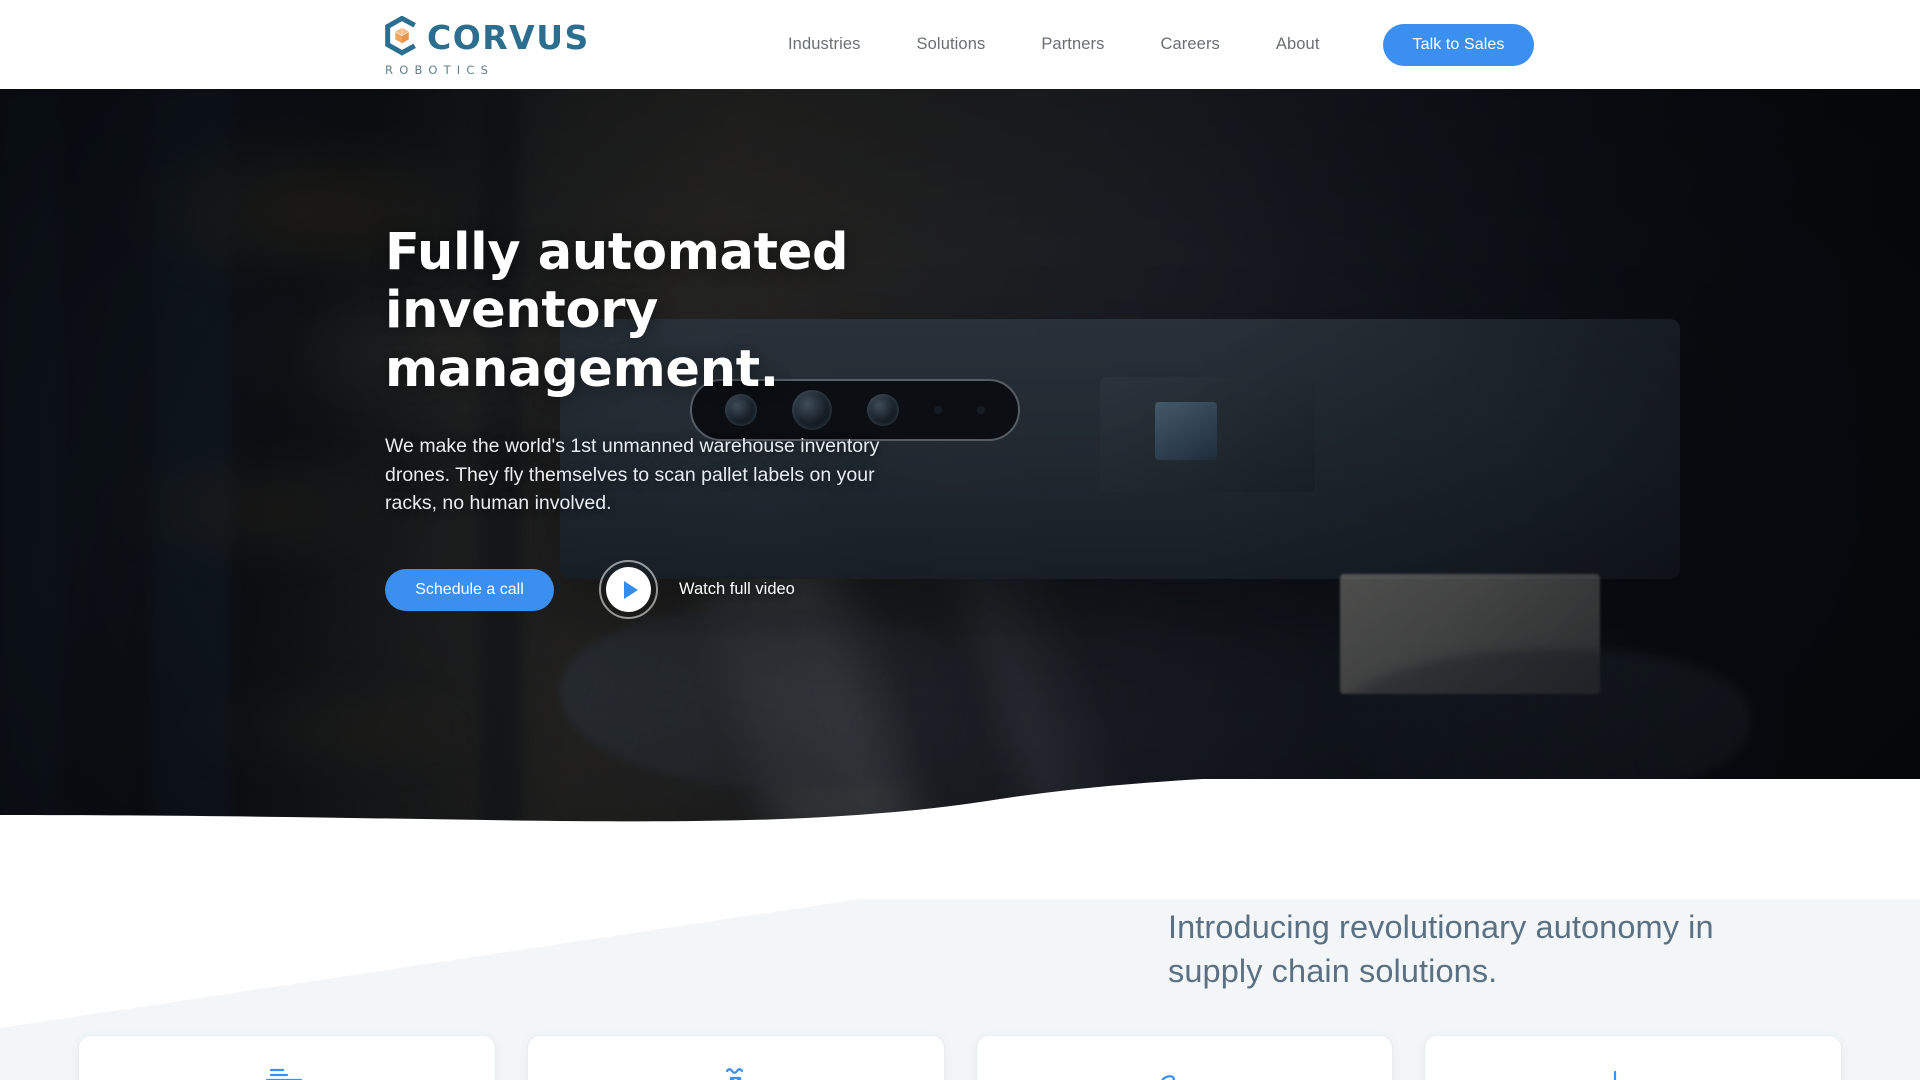 This screenshot has width=1920, height=1080. Describe the element at coordinates (695, 311) in the screenshot. I see `hero-title: Fully automated inventory management.` at that location.